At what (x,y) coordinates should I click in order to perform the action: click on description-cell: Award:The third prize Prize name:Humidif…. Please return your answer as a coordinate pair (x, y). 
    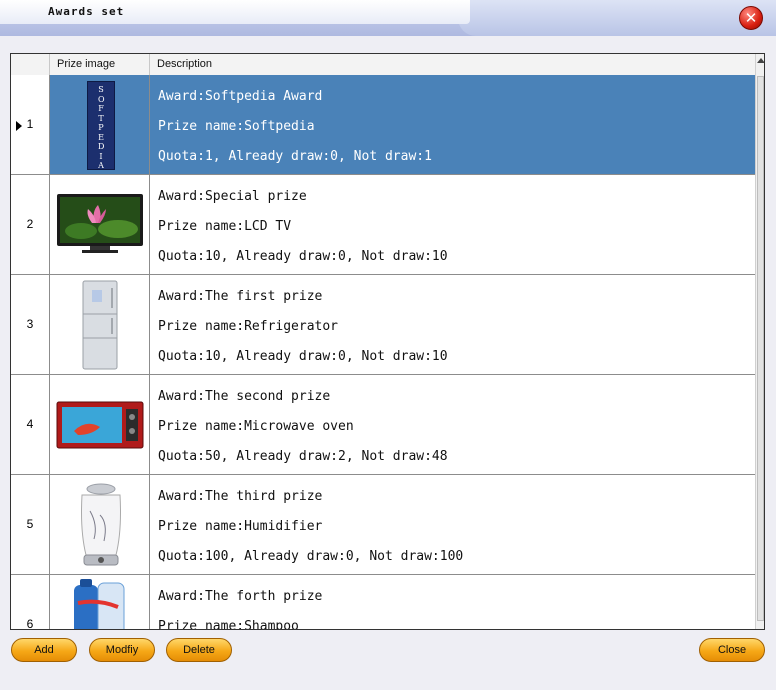
    Looking at the image, I should click on (452, 524).